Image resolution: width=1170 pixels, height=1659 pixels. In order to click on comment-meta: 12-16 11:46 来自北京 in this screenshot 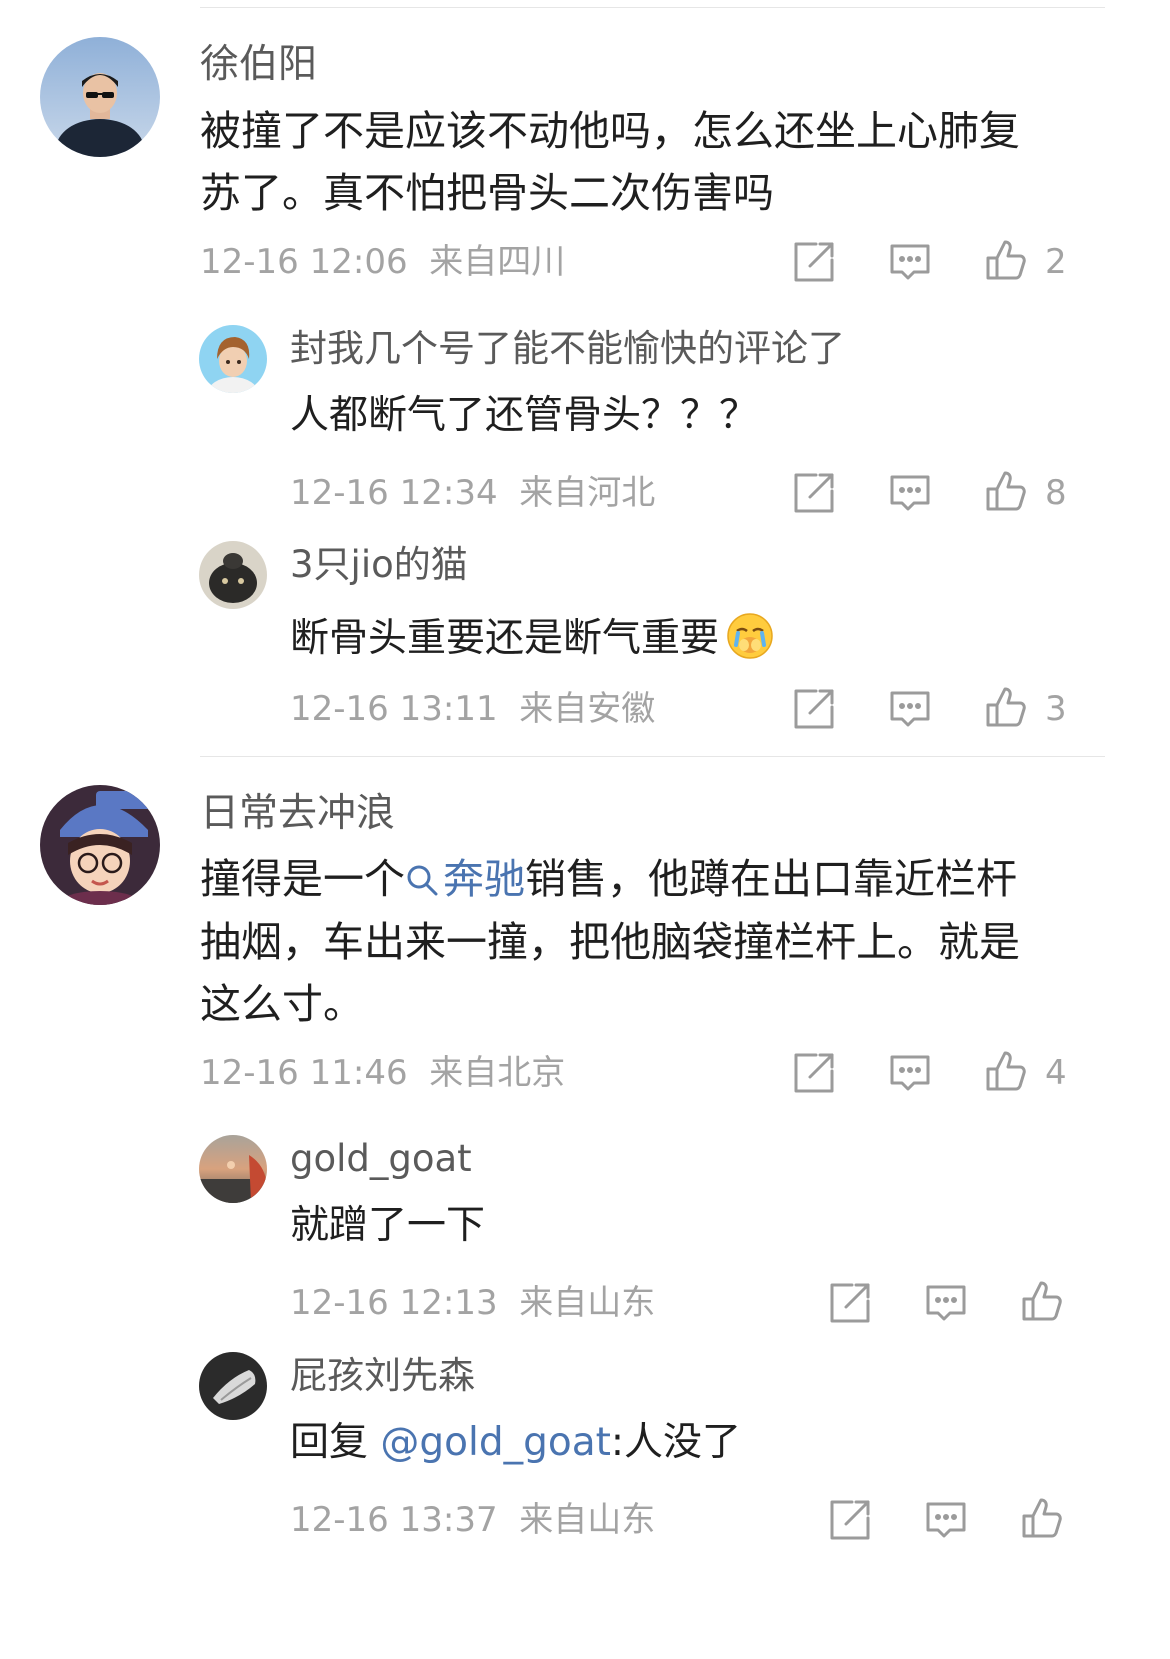, I will do `click(382, 1073)`.